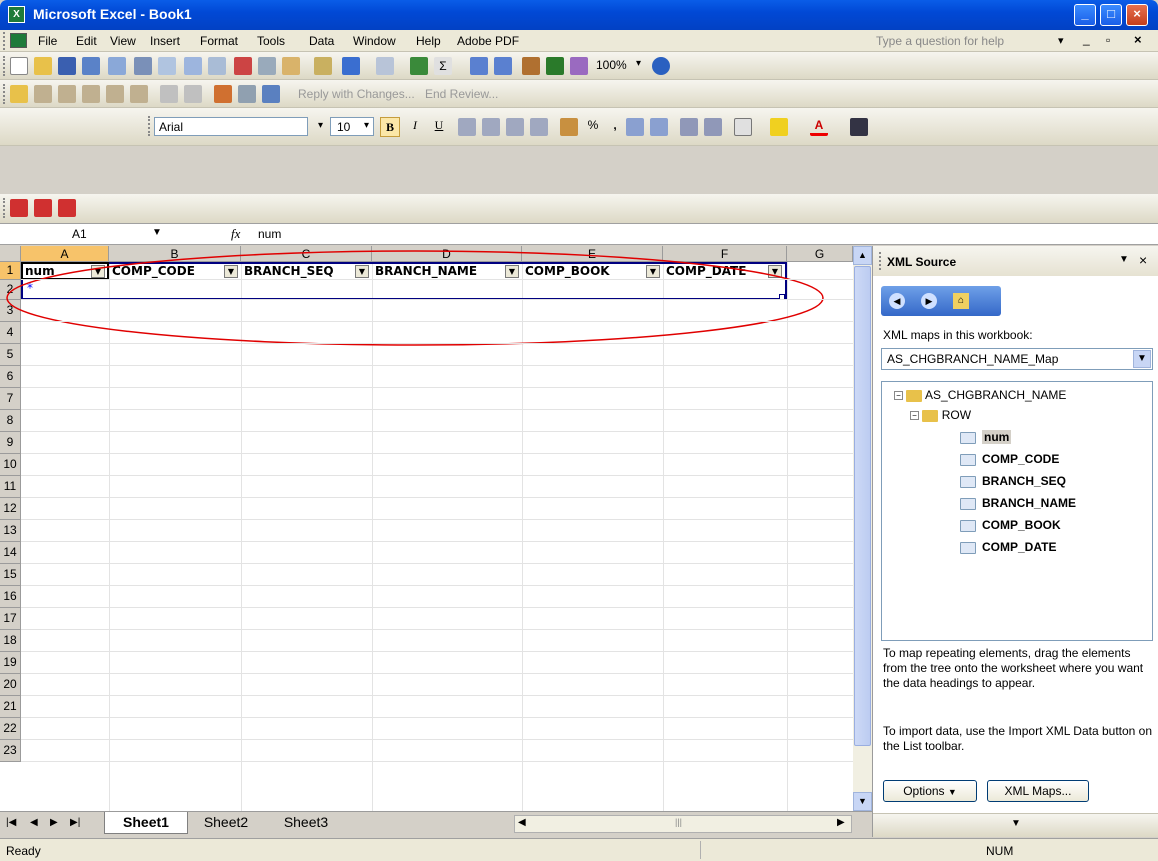  Describe the element at coordinates (859, 127) in the screenshot. I see `options-grid-icon` at that location.